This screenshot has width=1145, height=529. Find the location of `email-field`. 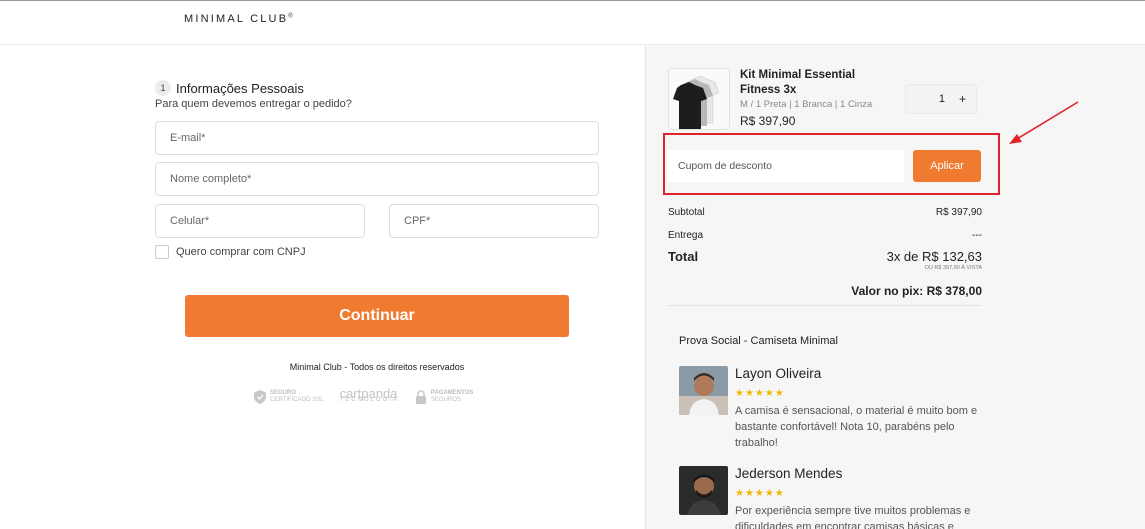

email-field is located at coordinates (377, 138).